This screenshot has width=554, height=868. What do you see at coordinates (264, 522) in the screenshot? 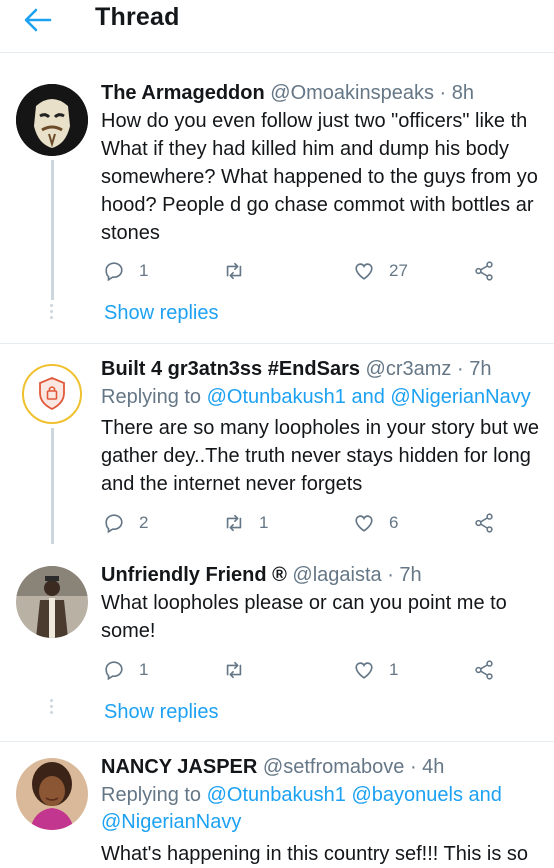
I see `retweet-count: 1` at bounding box center [264, 522].